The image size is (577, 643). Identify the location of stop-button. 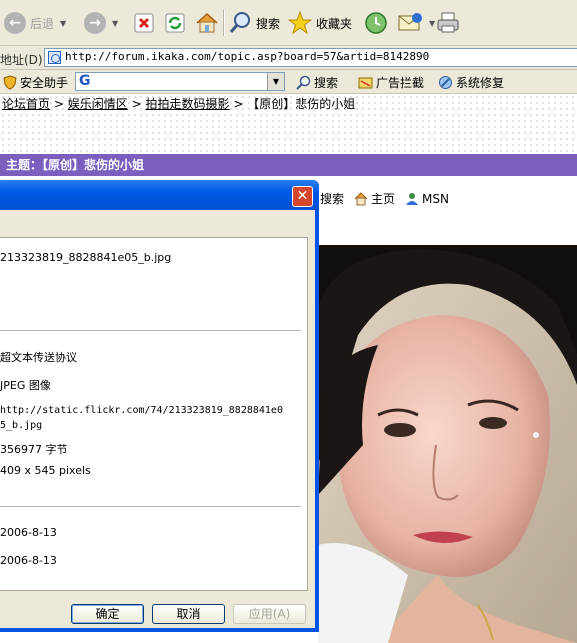
(144, 23).